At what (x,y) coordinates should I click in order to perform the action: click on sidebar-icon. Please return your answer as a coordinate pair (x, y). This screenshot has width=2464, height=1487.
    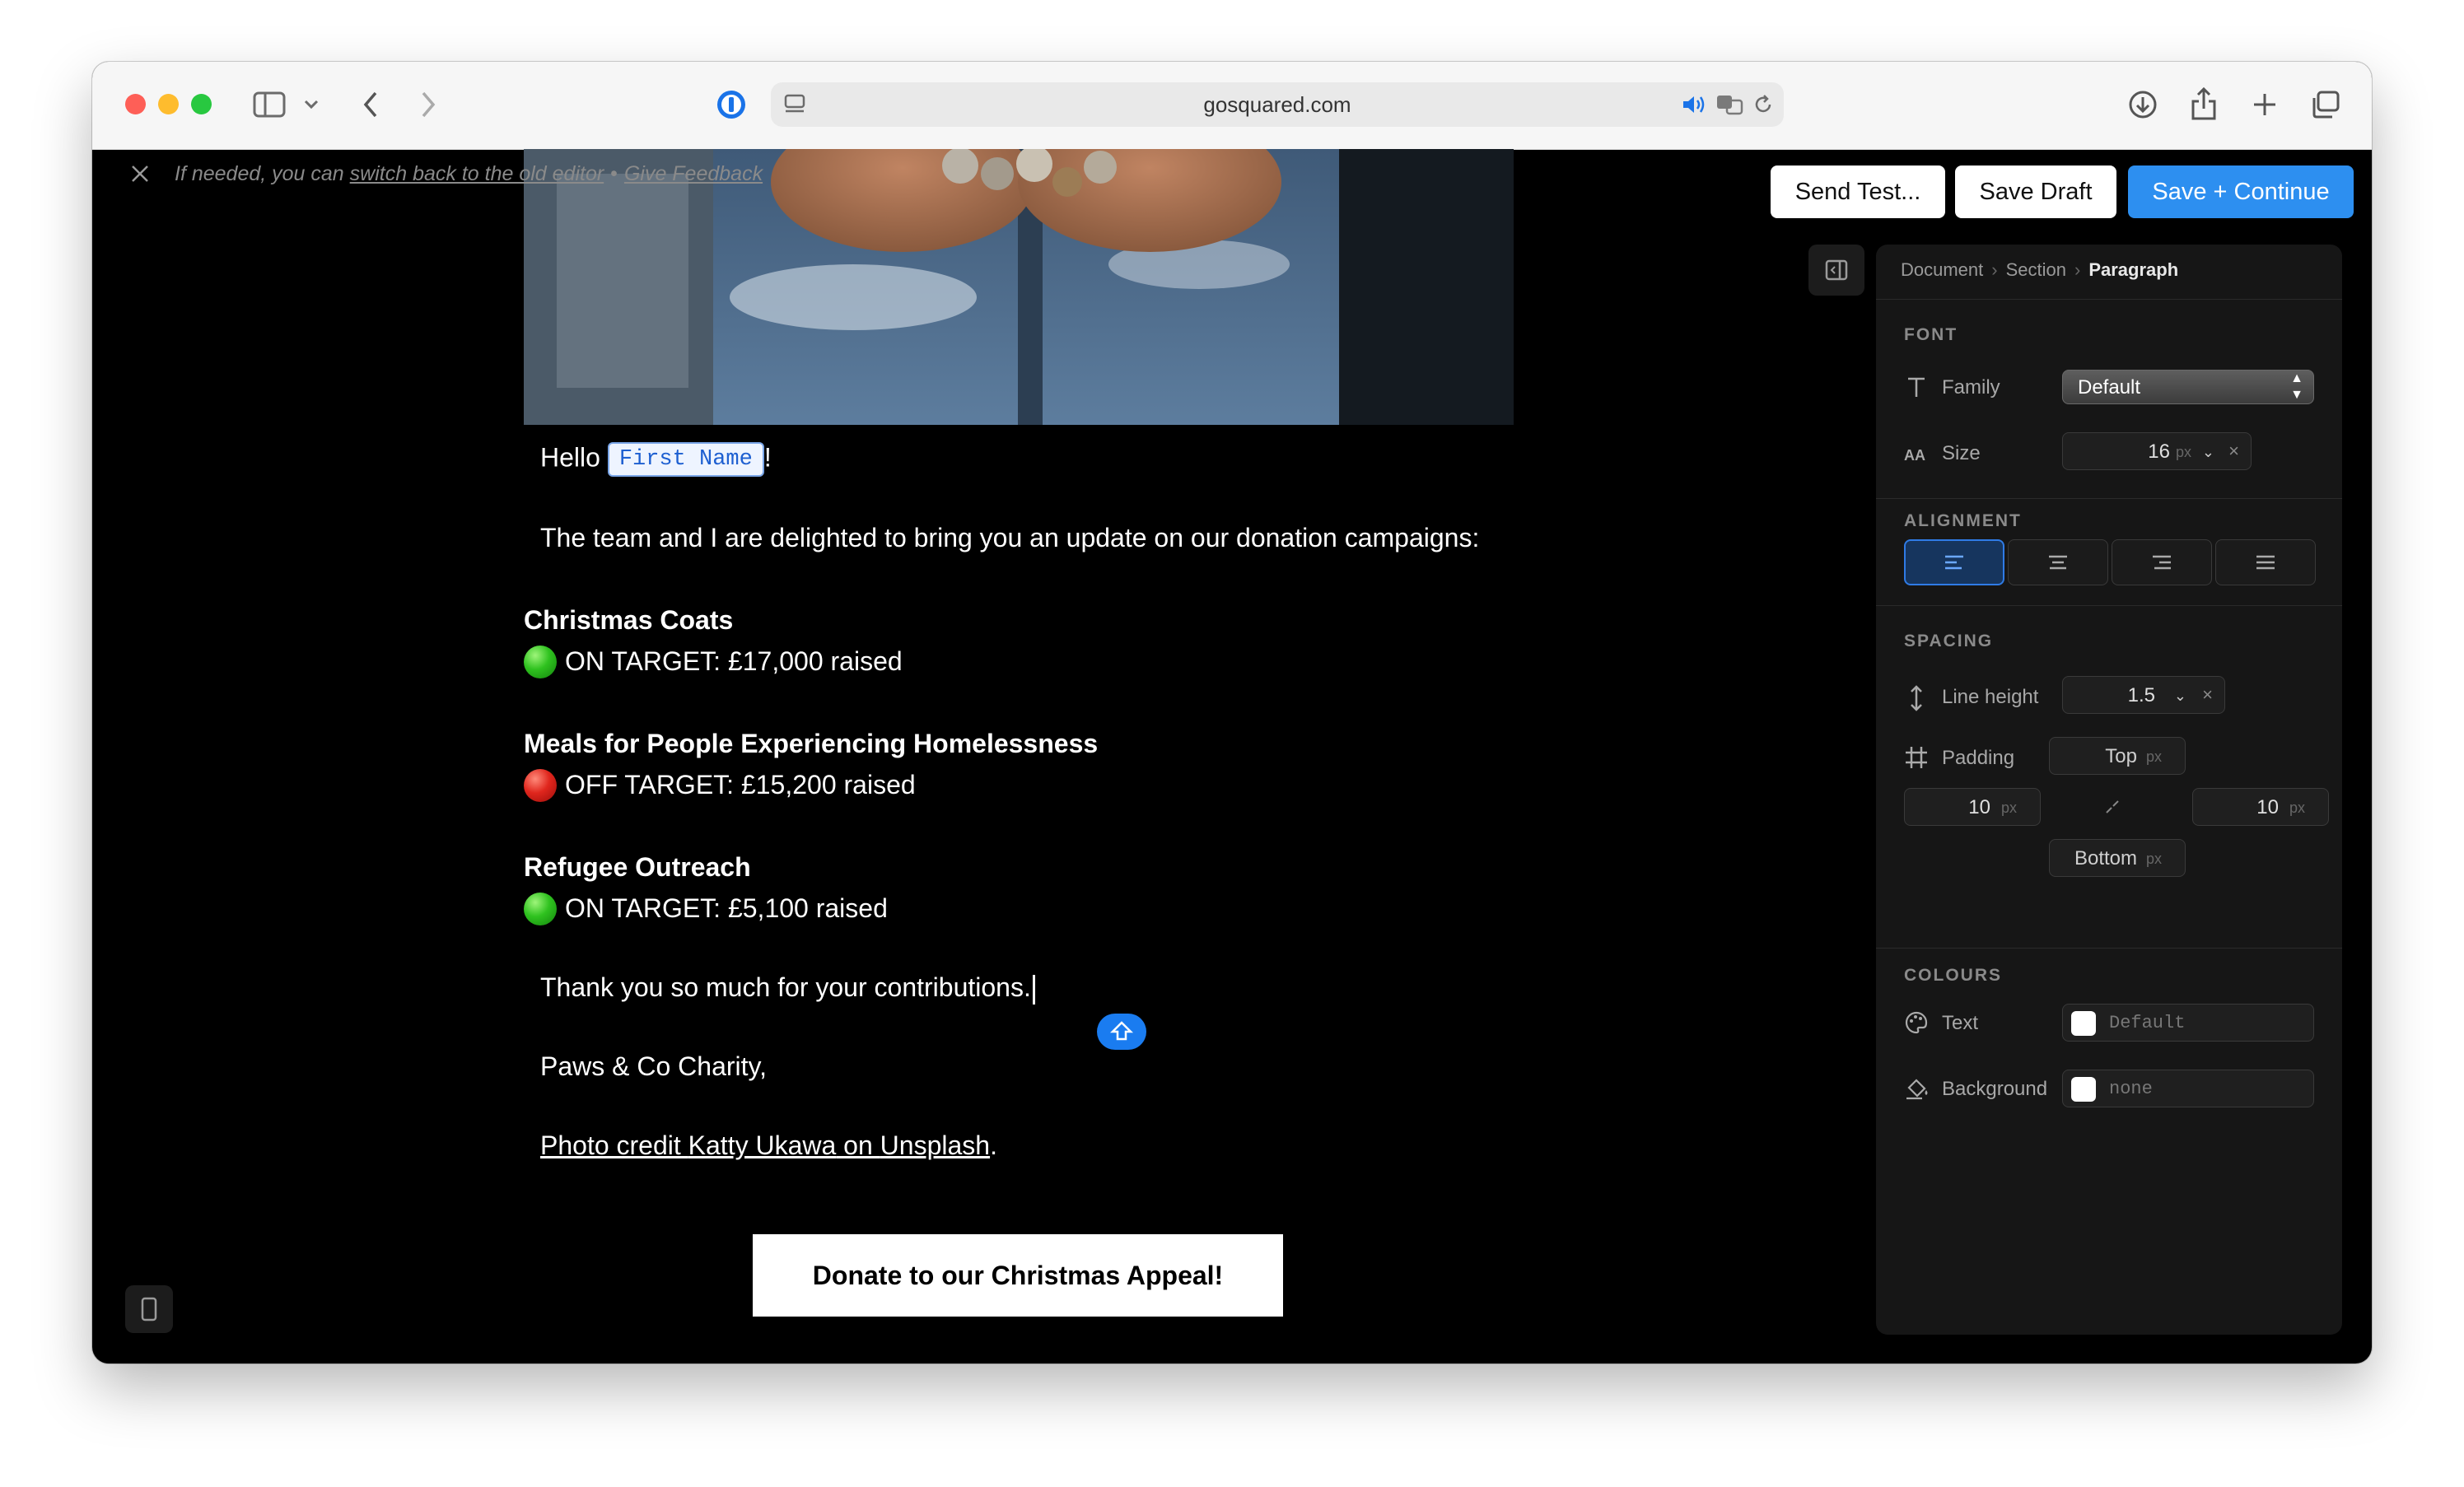
    Looking at the image, I should click on (269, 104).